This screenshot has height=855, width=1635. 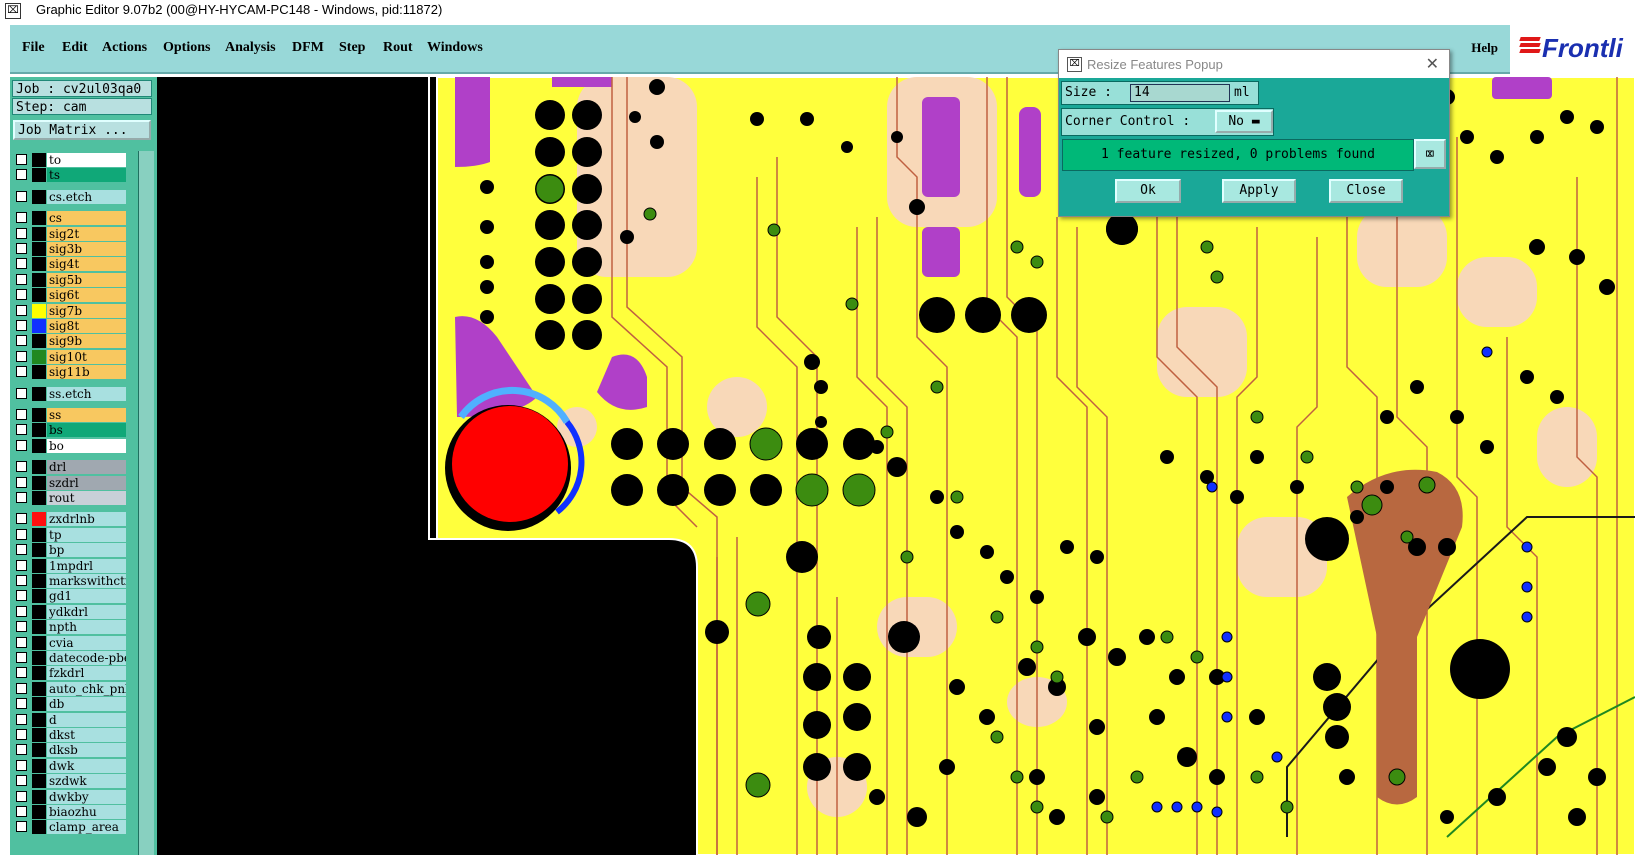 What do you see at coordinates (70, 750) in the screenshot?
I see `layer-row-dksb: dksb` at bounding box center [70, 750].